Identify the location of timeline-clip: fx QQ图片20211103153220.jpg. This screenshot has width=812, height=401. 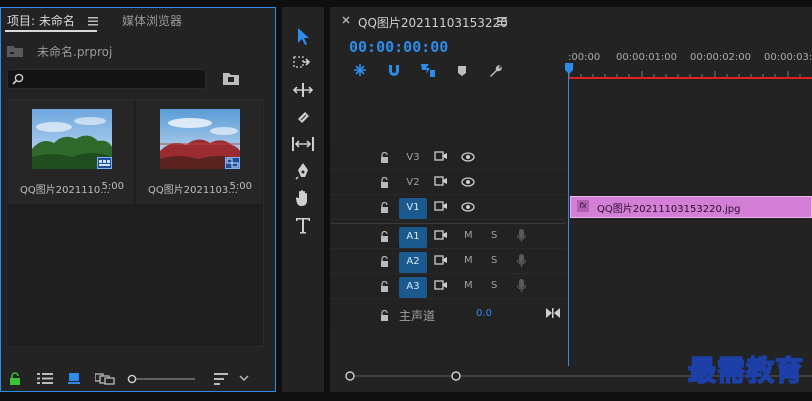
(691, 207).